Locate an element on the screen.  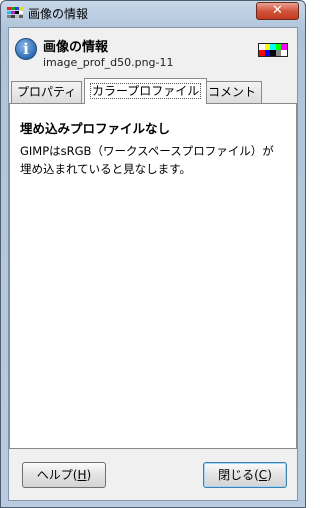
tab-color-profile: カラープロファイル is located at coordinates (146, 91).